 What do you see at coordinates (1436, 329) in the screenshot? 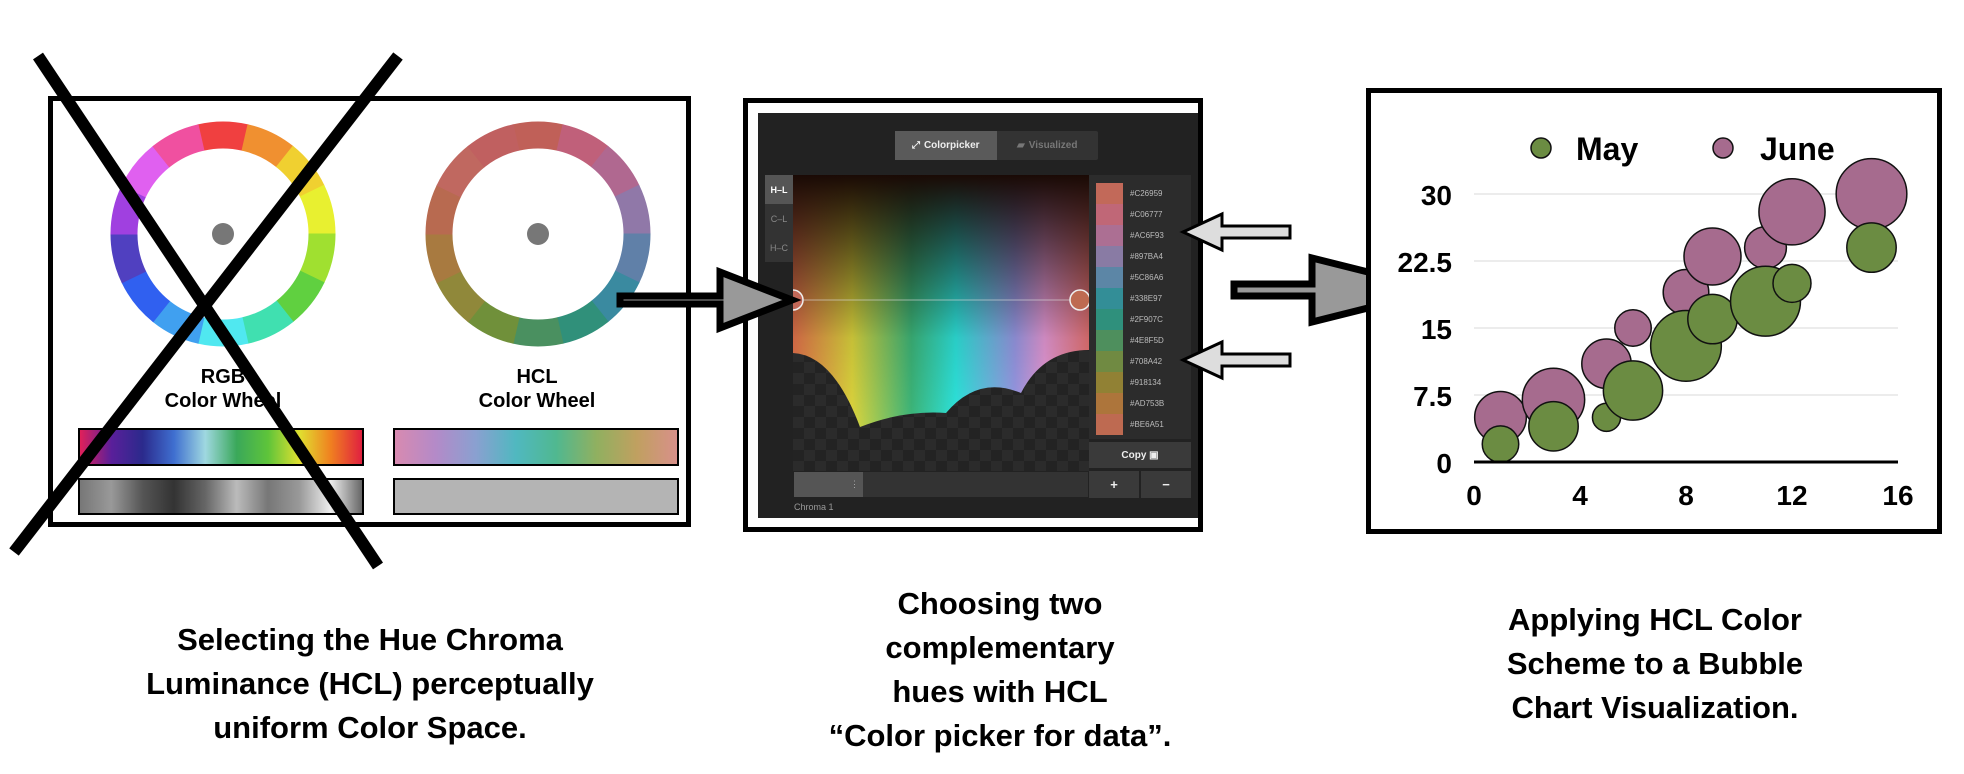
I see `y-tick-label: 15` at bounding box center [1436, 329].